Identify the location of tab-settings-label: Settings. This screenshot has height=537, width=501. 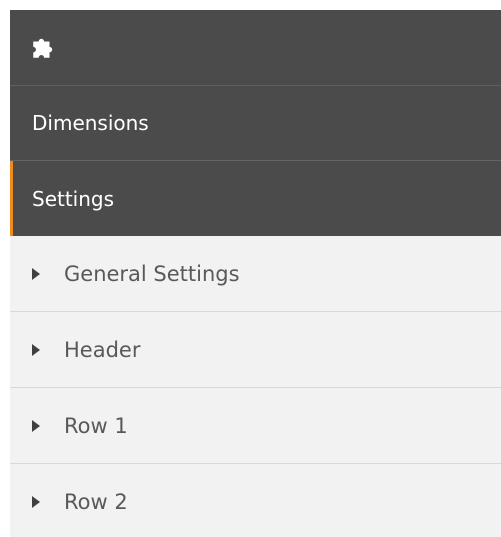
(73, 198).